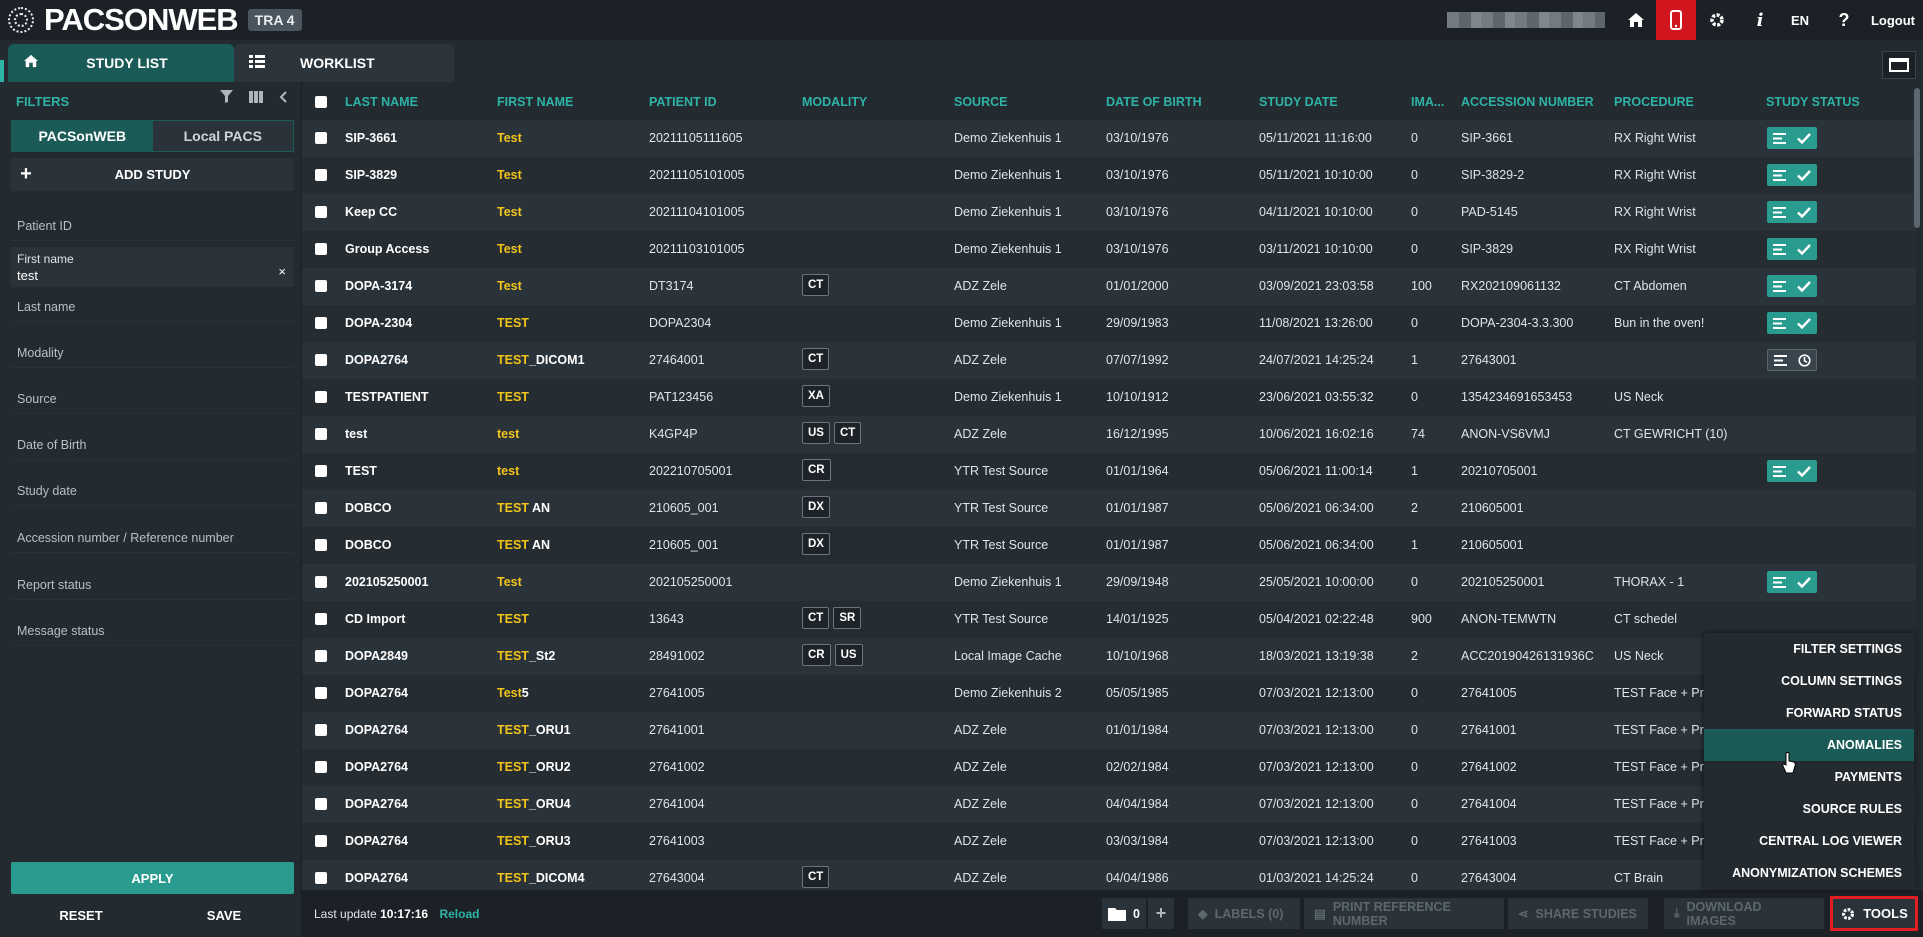 The image size is (1923, 937). I want to click on col-accession-number: ACCESSION NUMBER, so click(1527, 102).